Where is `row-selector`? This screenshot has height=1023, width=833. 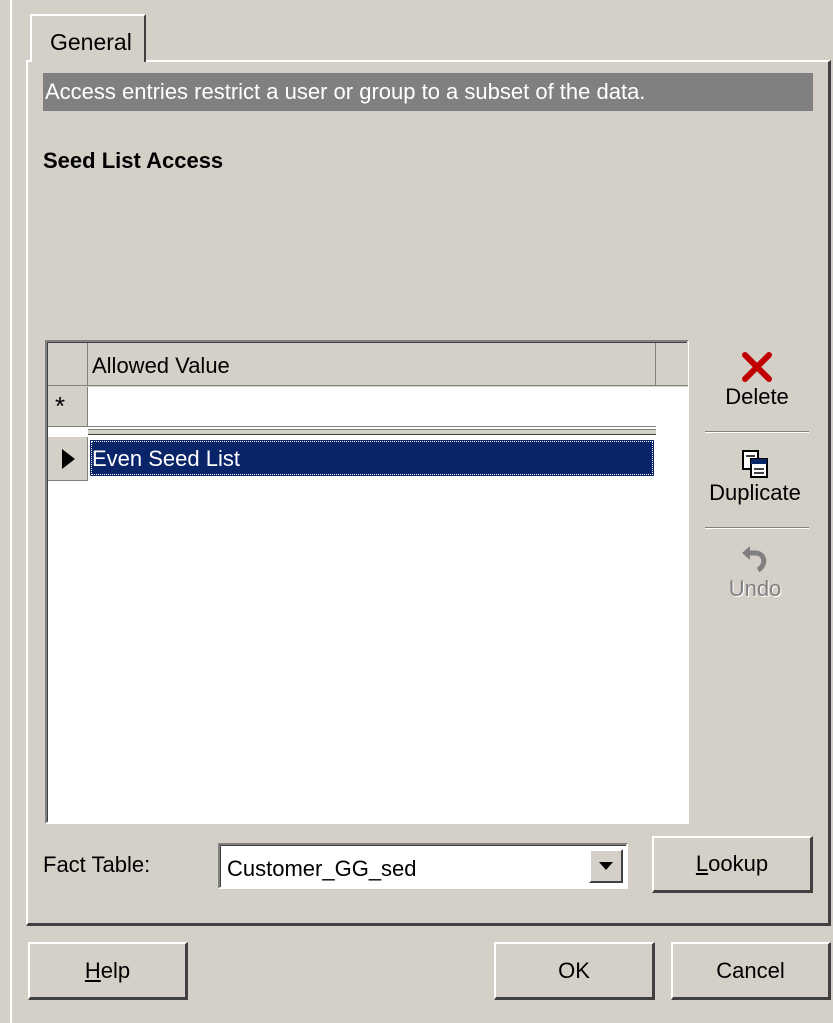 row-selector is located at coordinates (68, 459).